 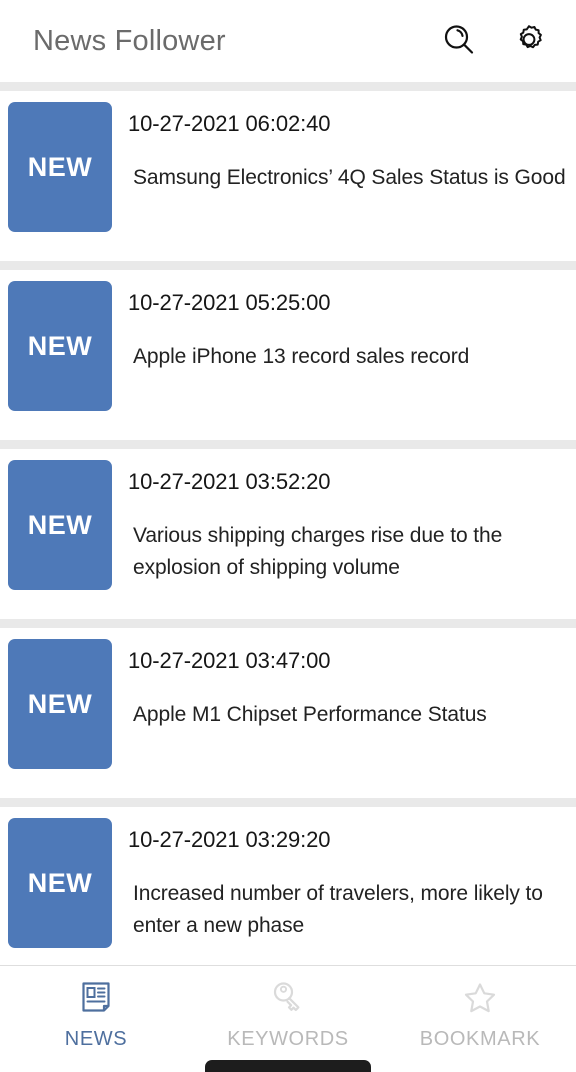 I want to click on tab-news: NEWS, so click(x=96, y=1011).